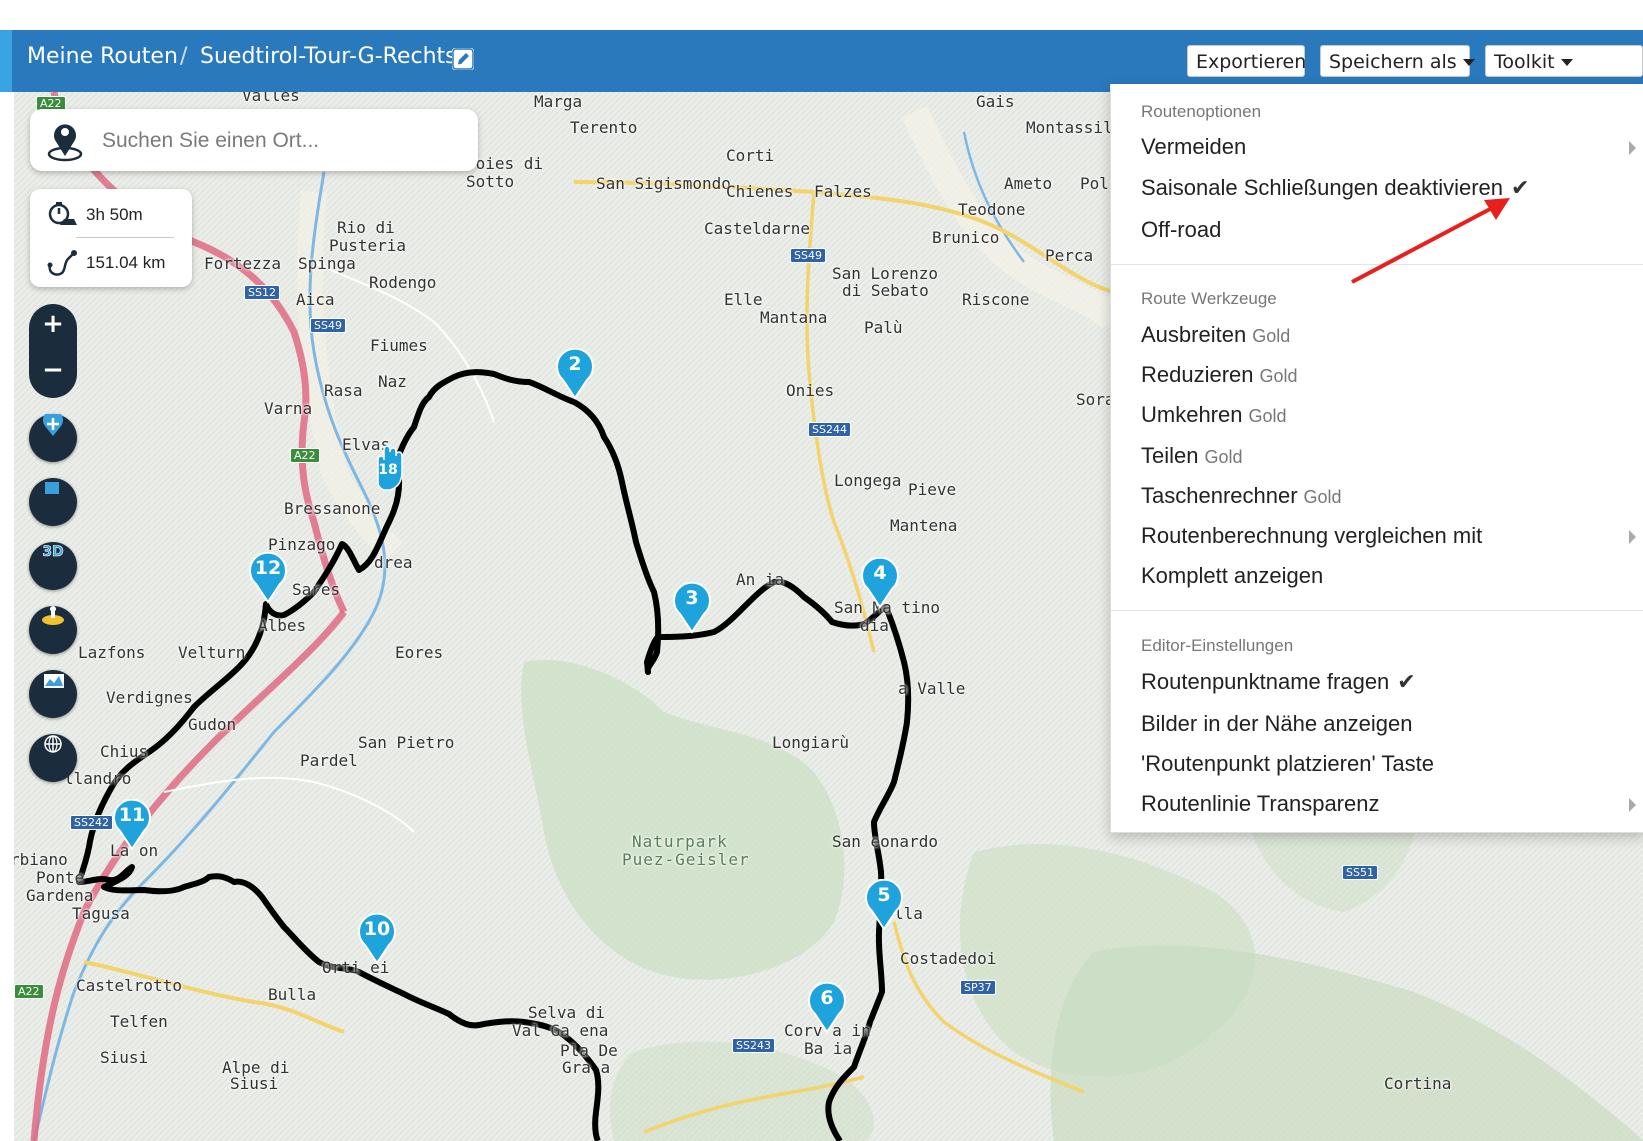  I want to click on menu-item-avoid: Vermeiden, so click(1193, 147).